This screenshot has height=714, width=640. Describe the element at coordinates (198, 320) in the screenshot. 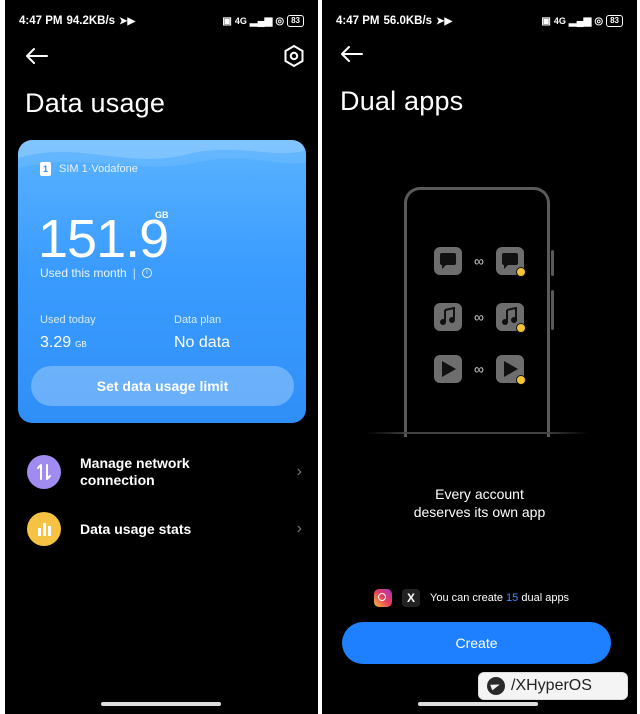

I see `data-plan-label: Data plan` at that location.